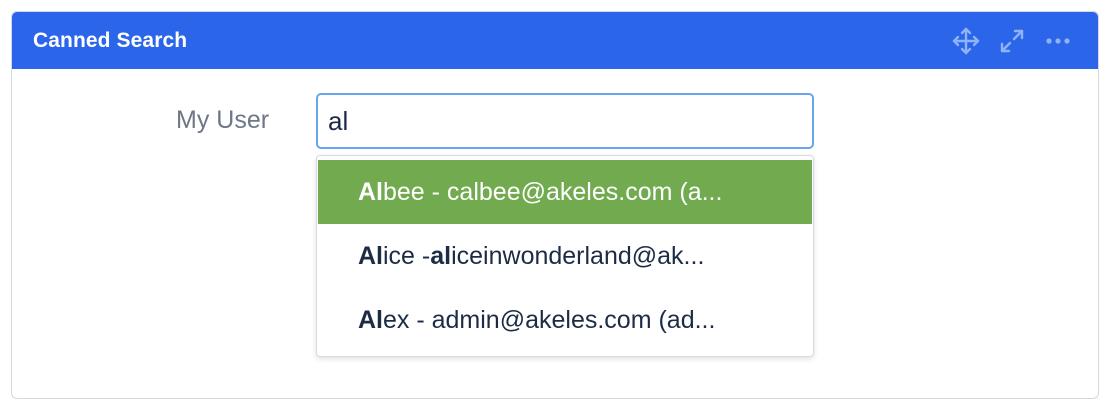 This screenshot has width=1110, height=410. Describe the element at coordinates (565, 121) in the screenshot. I see `user-search-input` at that location.